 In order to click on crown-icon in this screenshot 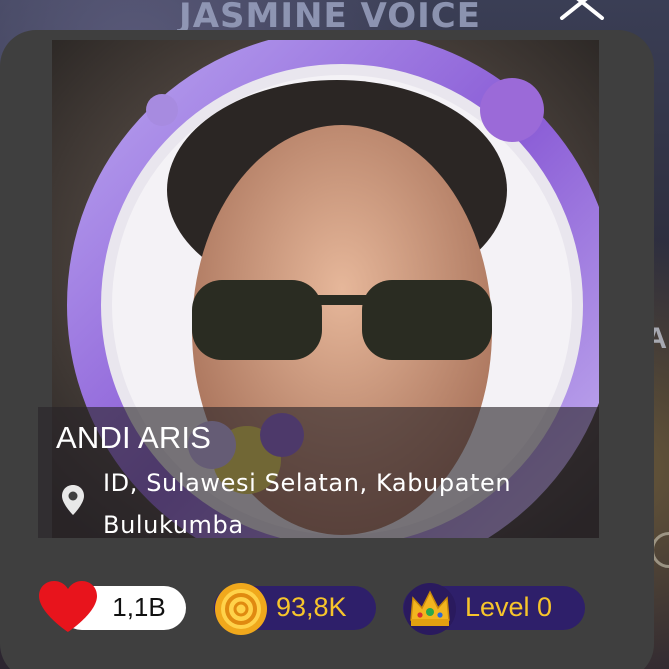, I will do `click(430, 609)`.